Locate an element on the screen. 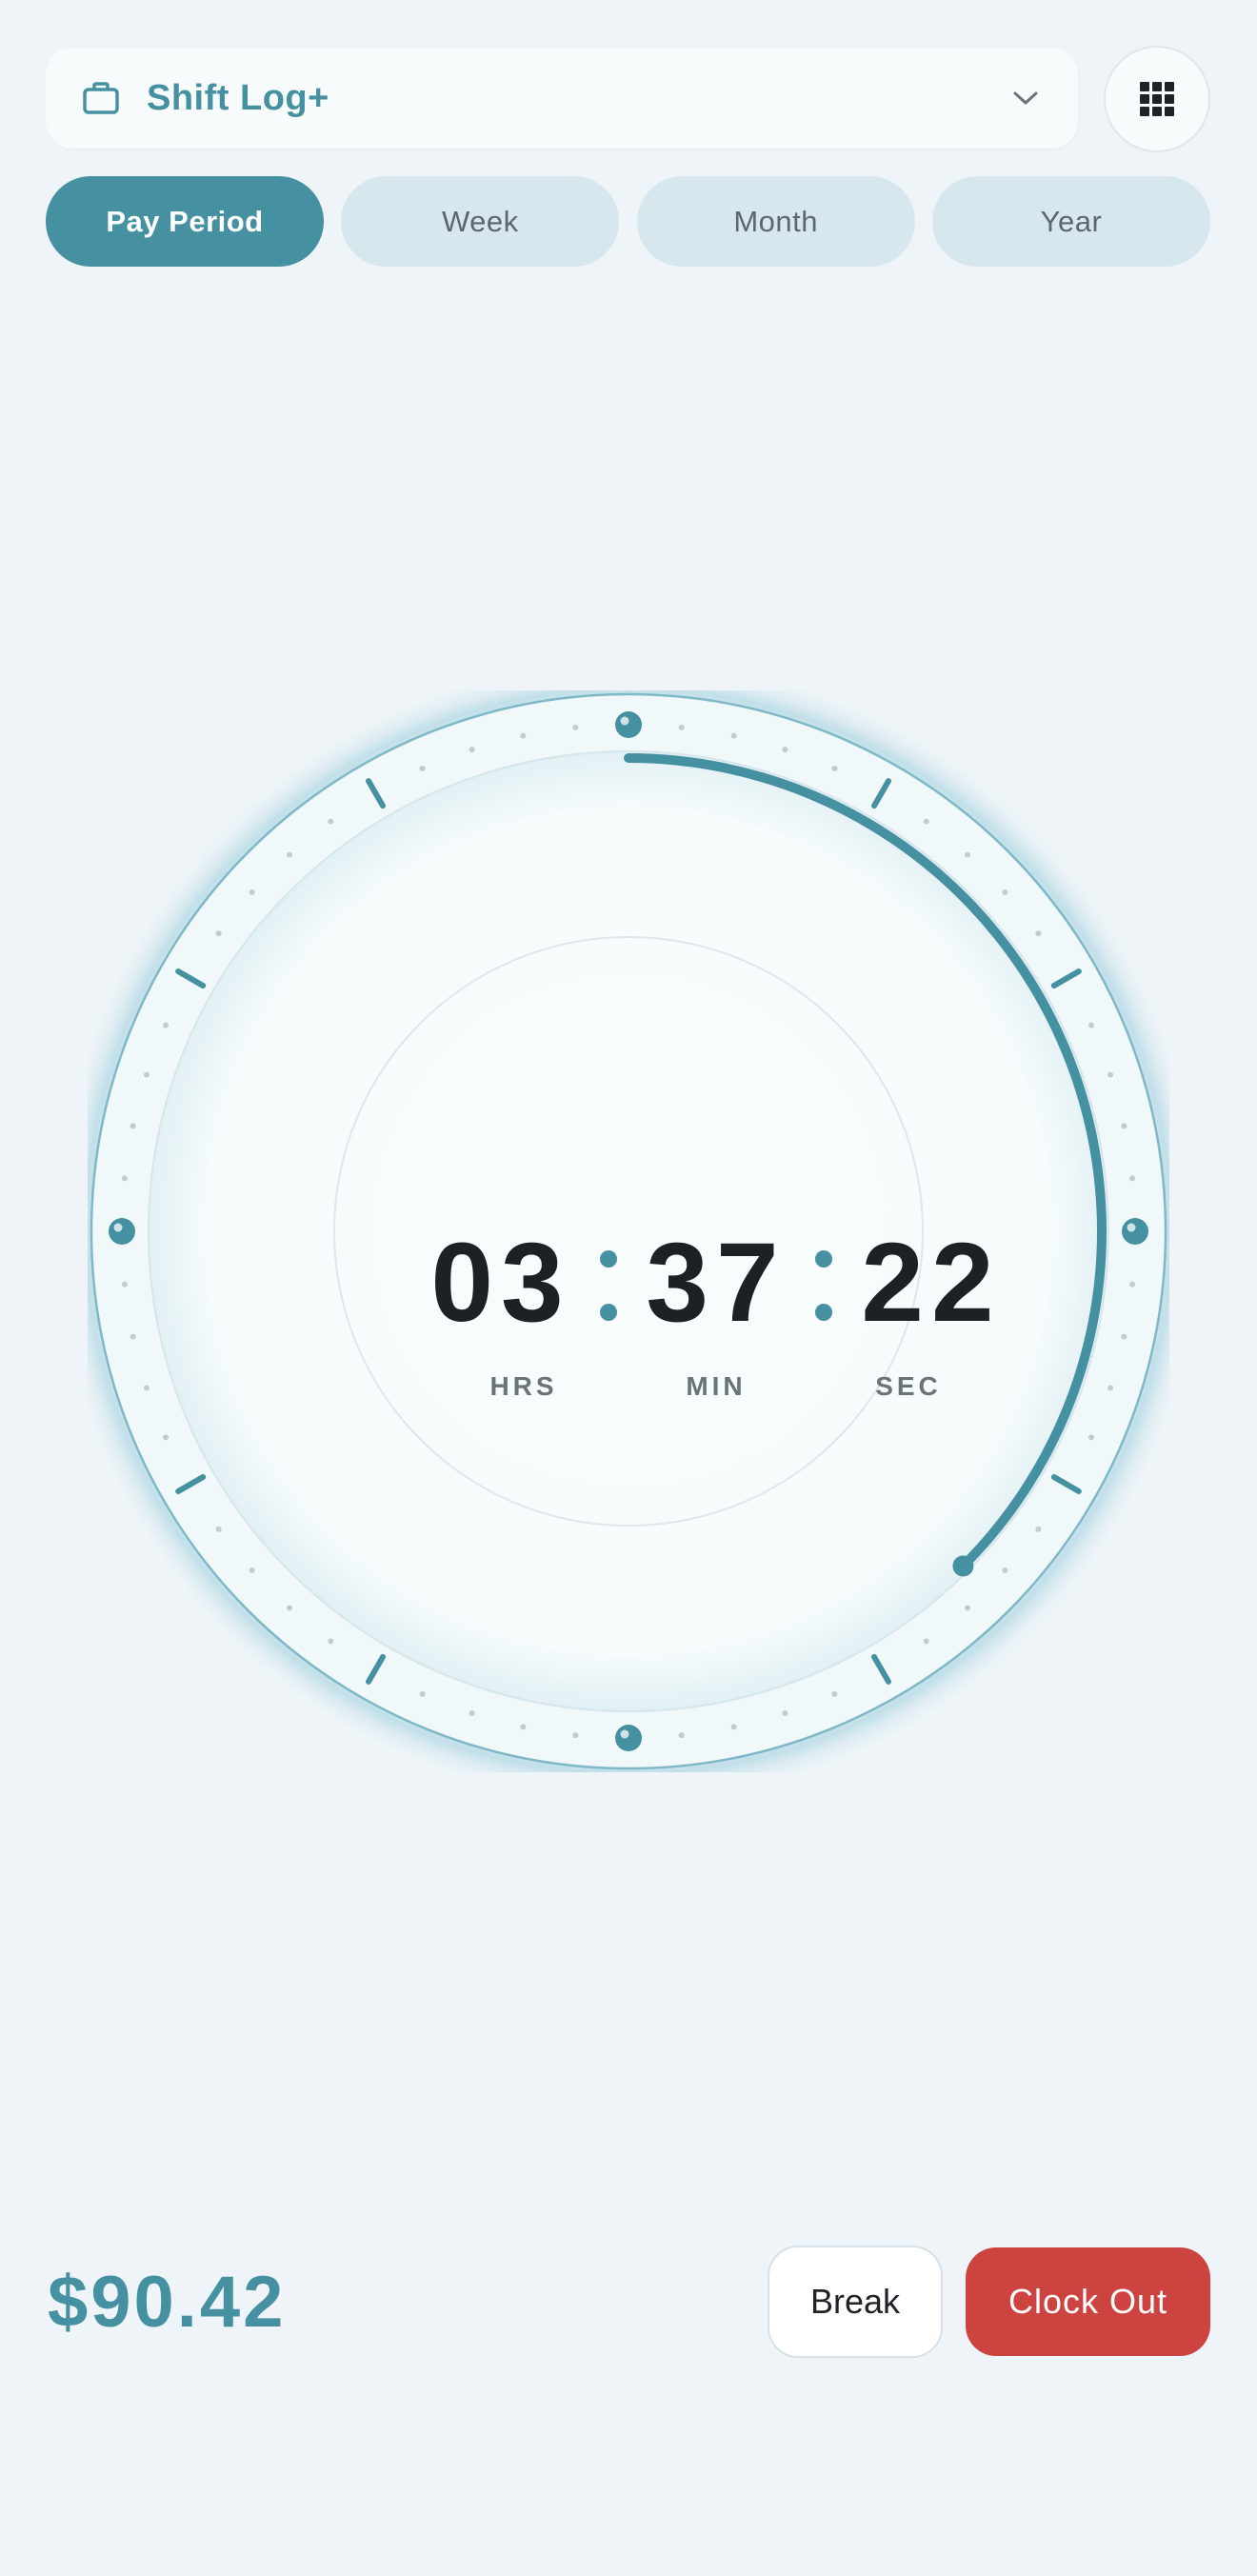 Image resolution: width=1257 pixels, height=2576 pixels. apps-menu-button is located at coordinates (1157, 99).